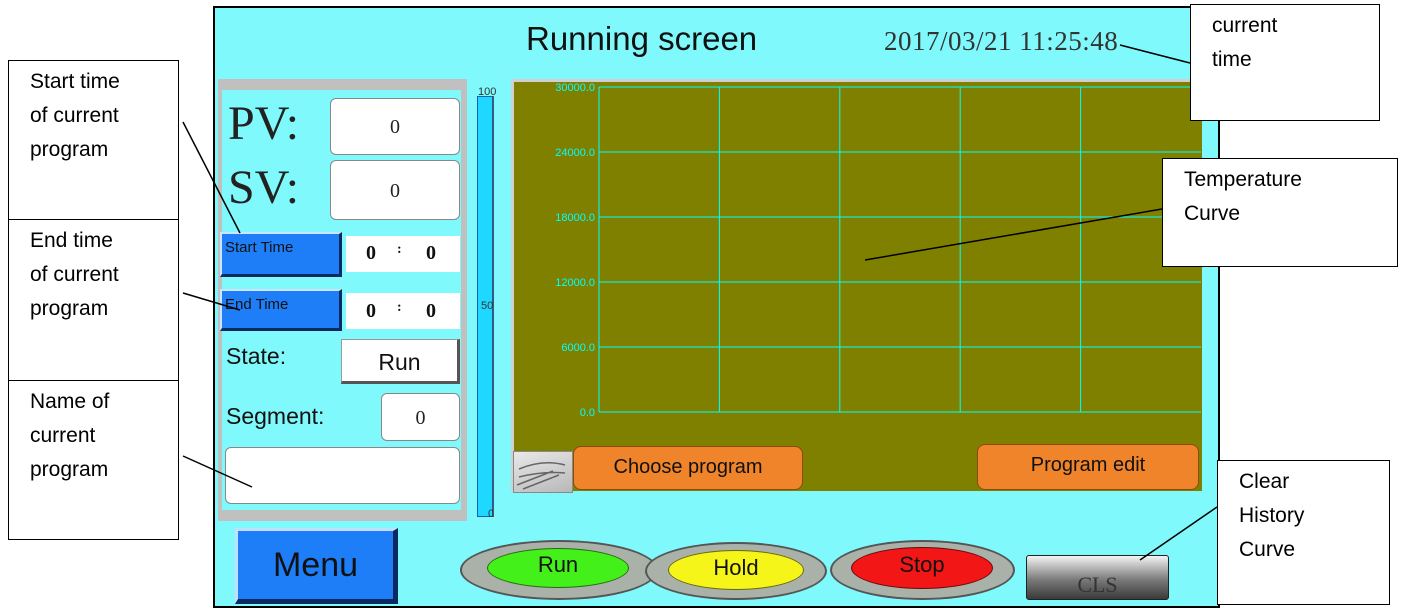 This screenshot has height=614, width=1407. What do you see at coordinates (587, 413) in the screenshot?
I see `chart-y-tick-label: 0.0` at bounding box center [587, 413].